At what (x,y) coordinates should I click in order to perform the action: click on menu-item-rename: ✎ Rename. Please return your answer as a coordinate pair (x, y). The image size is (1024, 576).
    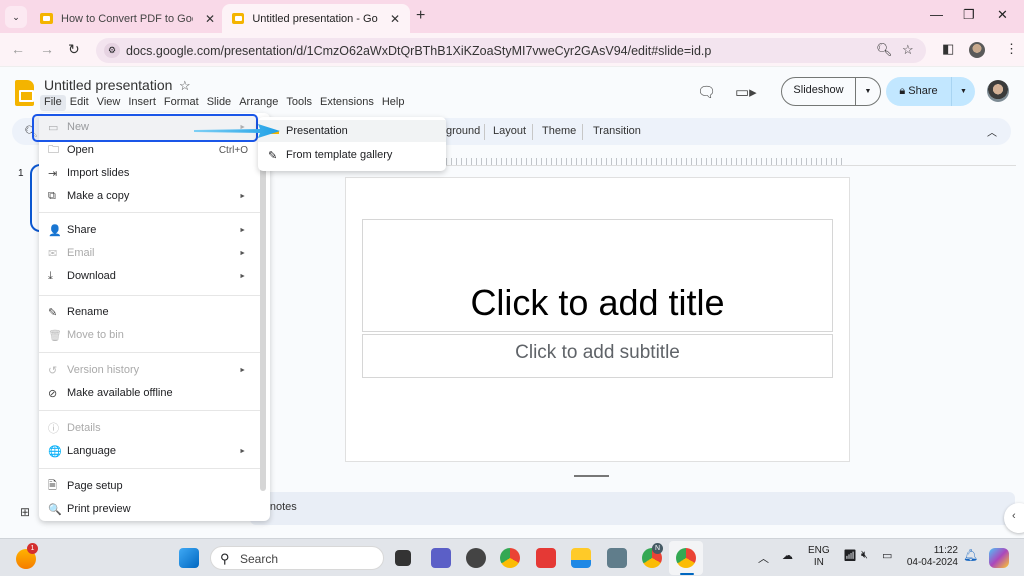
    Looking at the image, I should click on (150, 312).